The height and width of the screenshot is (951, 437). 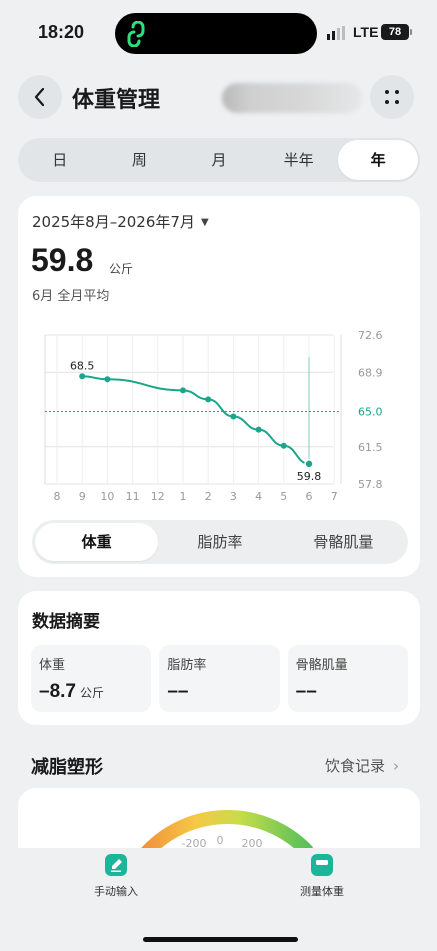 What do you see at coordinates (196, 420) in the screenshot?
I see `series-line` at bounding box center [196, 420].